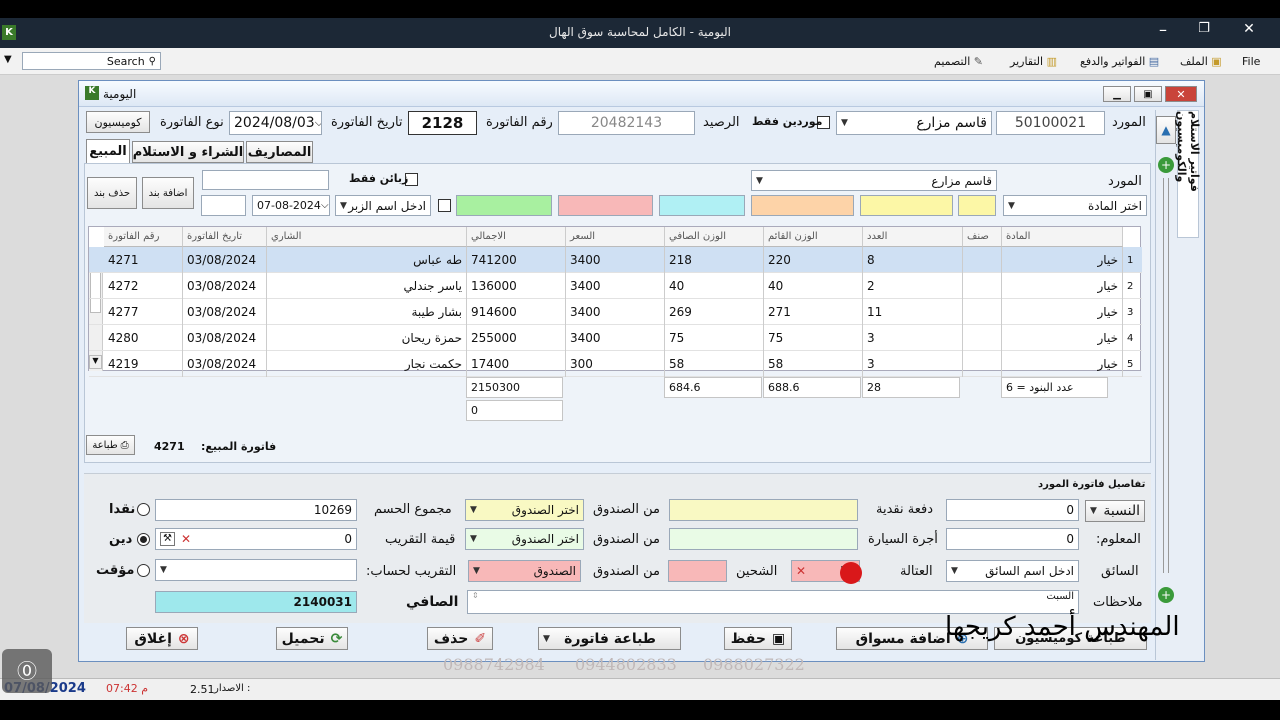 This screenshot has width=1280, height=720. I want to click on temp-radio, so click(143, 570).